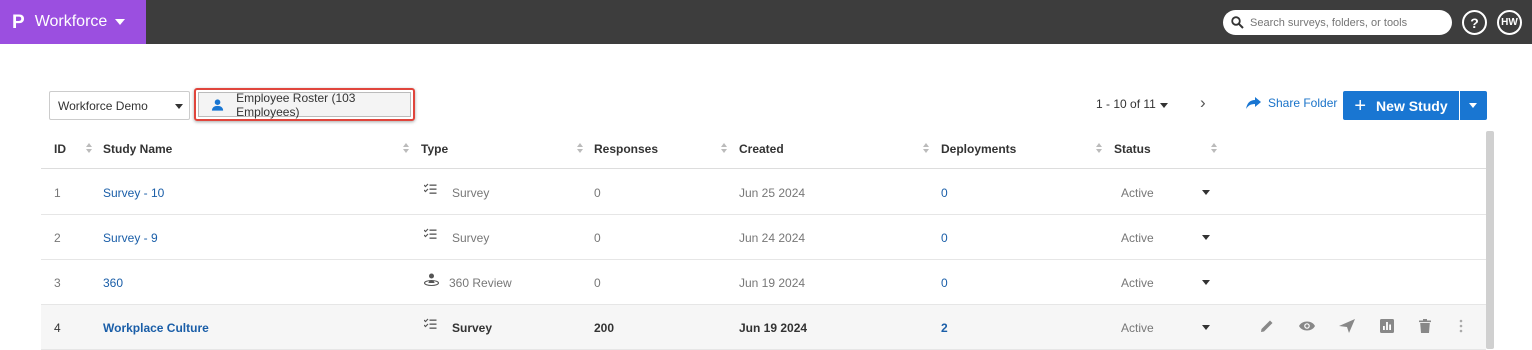  Describe the element at coordinates (1474, 22) in the screenshot. I see `help-button: ?` at that location.